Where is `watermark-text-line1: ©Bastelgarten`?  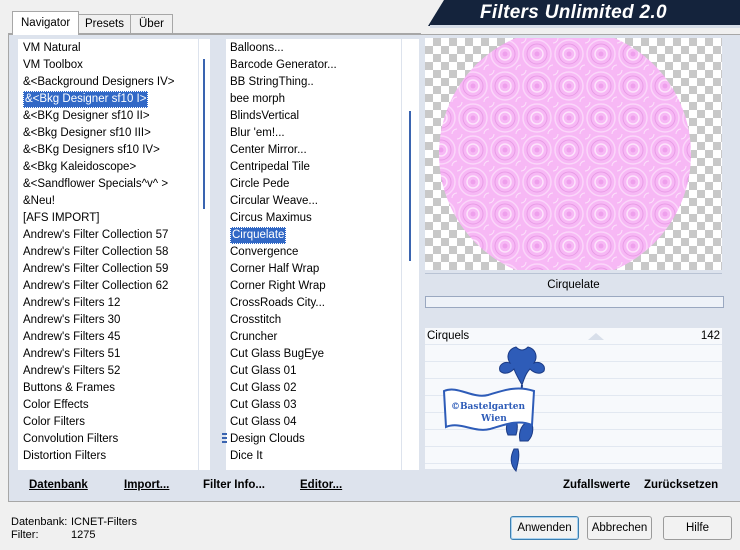 watermark-text-line1: ©Bastelgarten is located at coordinates (488, 407).